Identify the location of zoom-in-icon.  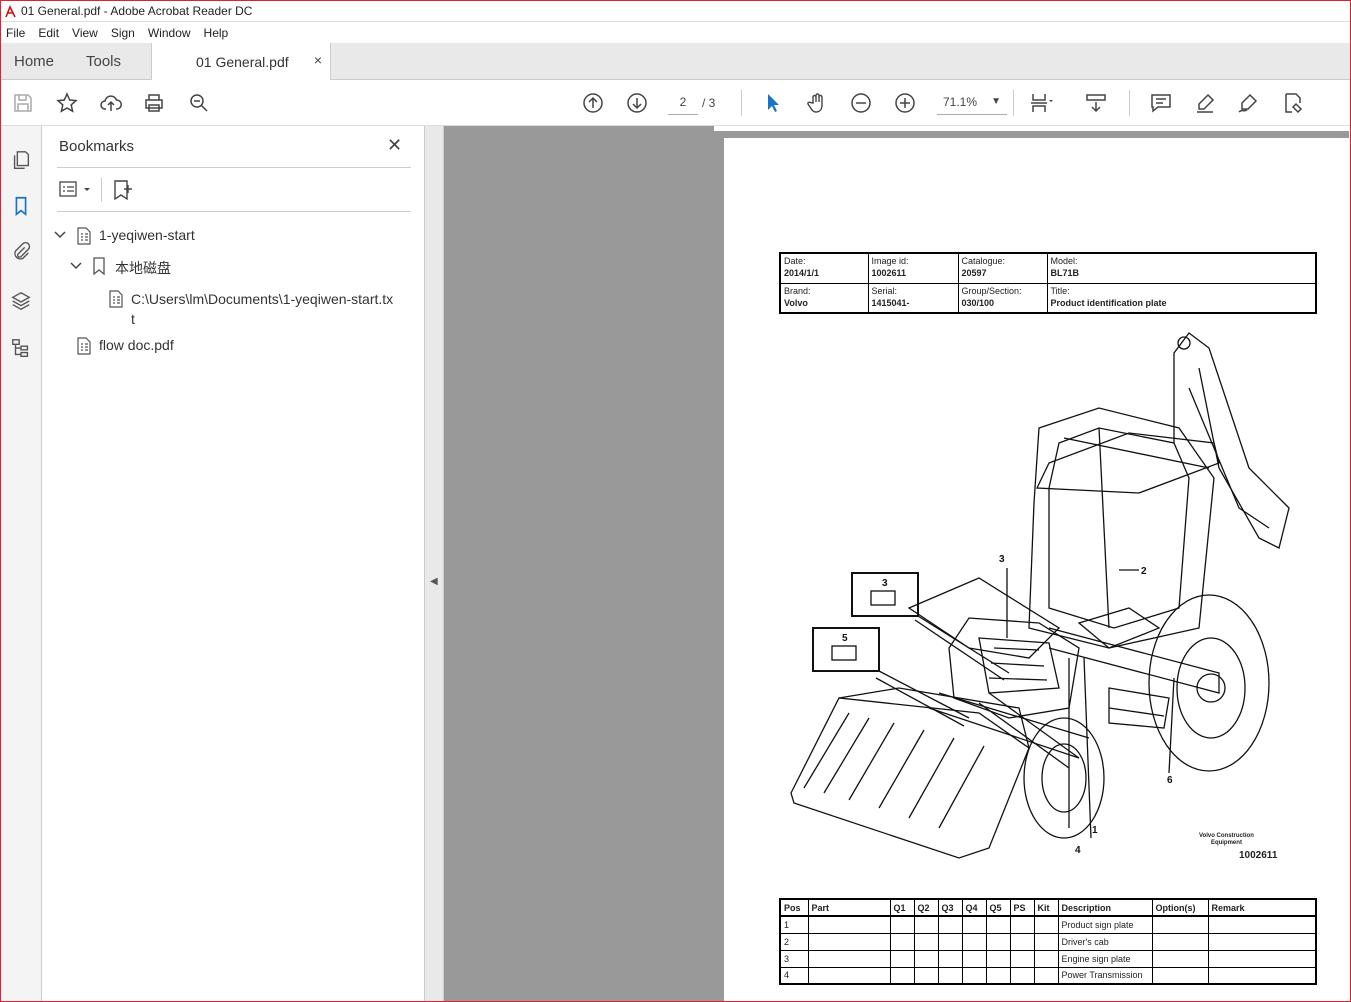
(905, 103).